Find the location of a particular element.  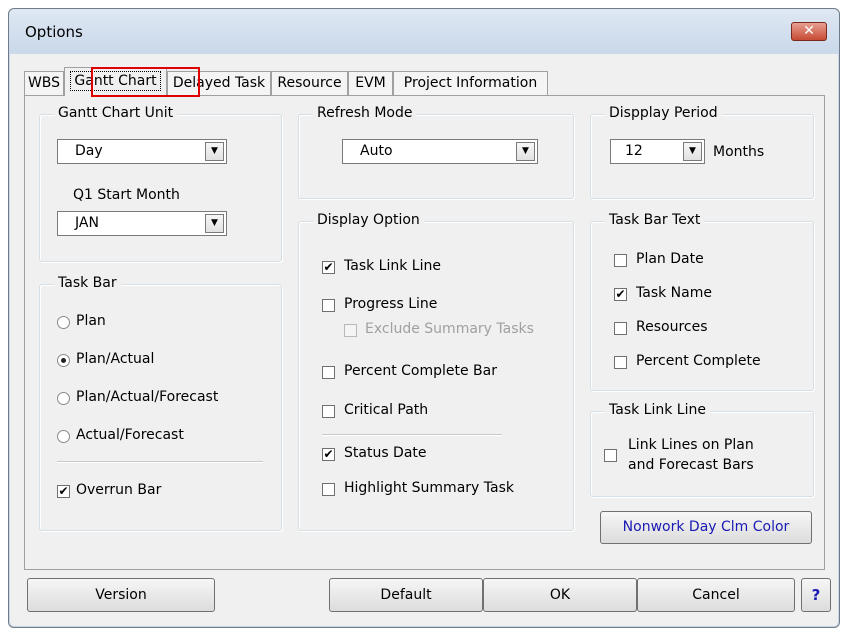

resources-label: Resources is located at coordinates (672, 327).